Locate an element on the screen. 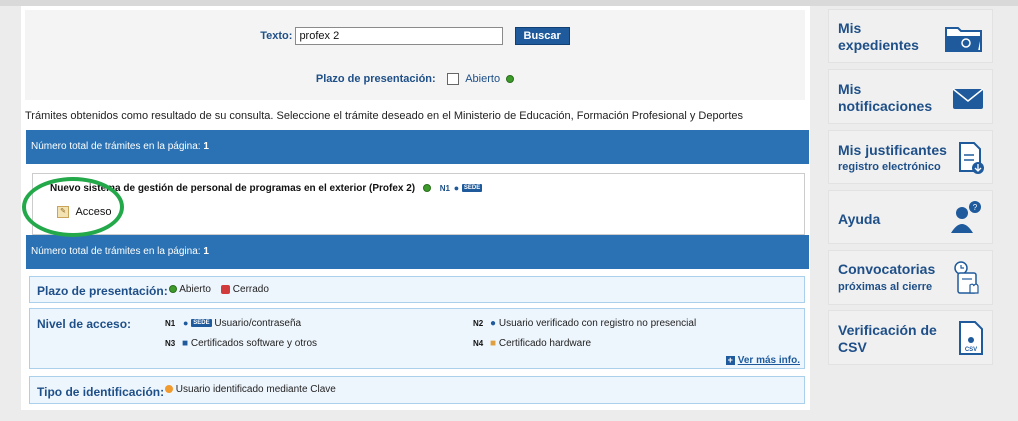 This screenshot has width=1018, height=421. total-bar-top: Número total de trámites en la página: 1 is located at coordinates (417, 147).